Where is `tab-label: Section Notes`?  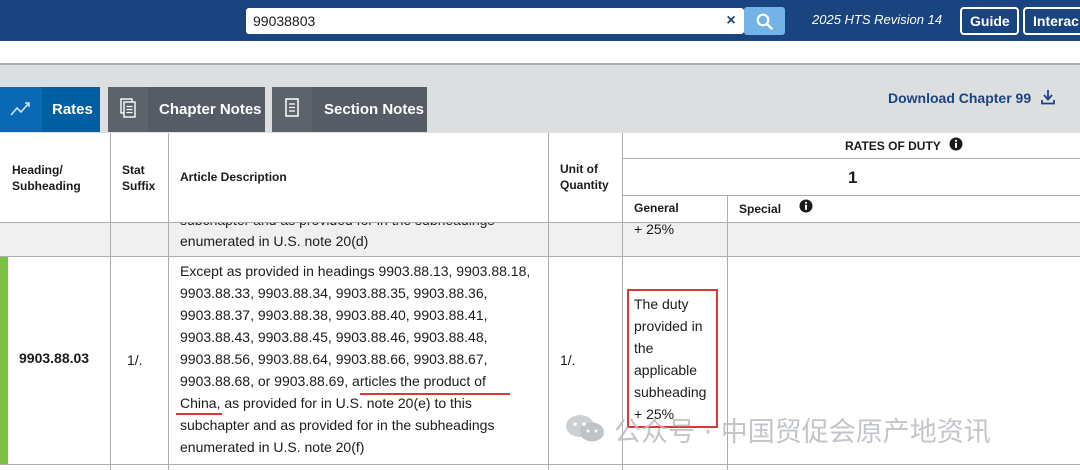 tab-label: Section Notes is located at coordinates (374, 109).